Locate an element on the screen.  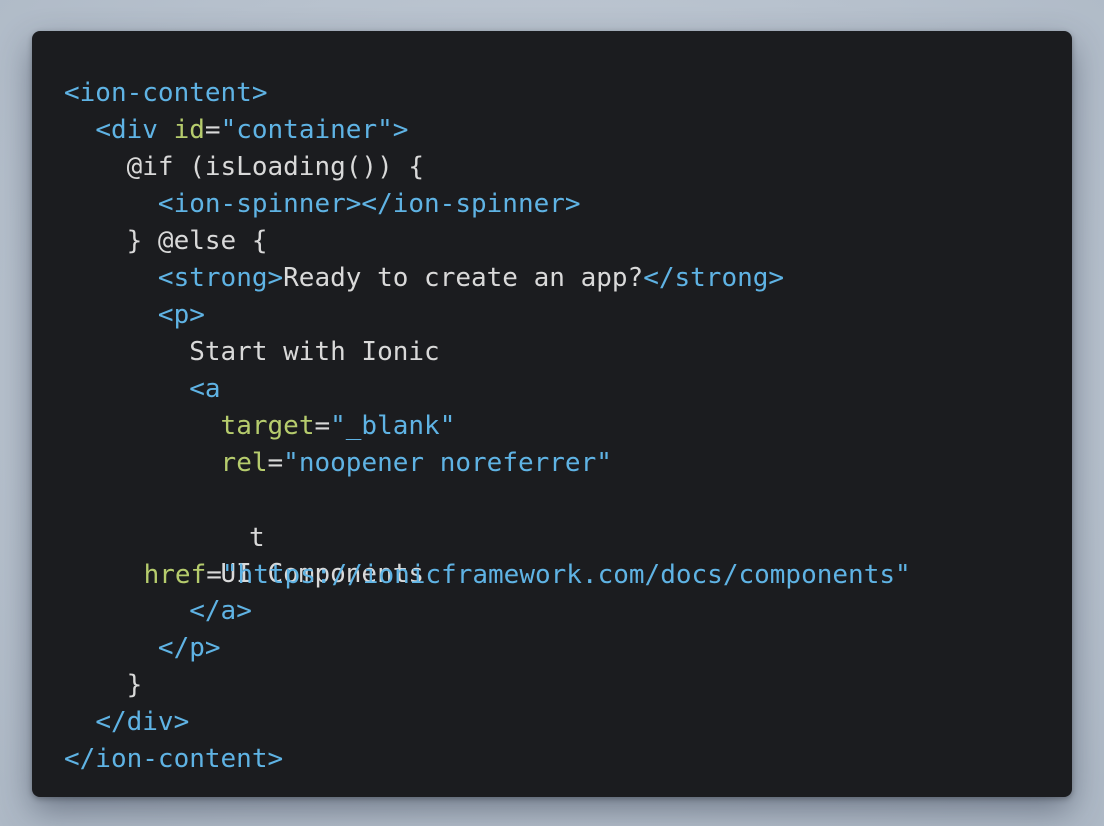
code-line: target="_blank" is located at coordinates (424, 426).